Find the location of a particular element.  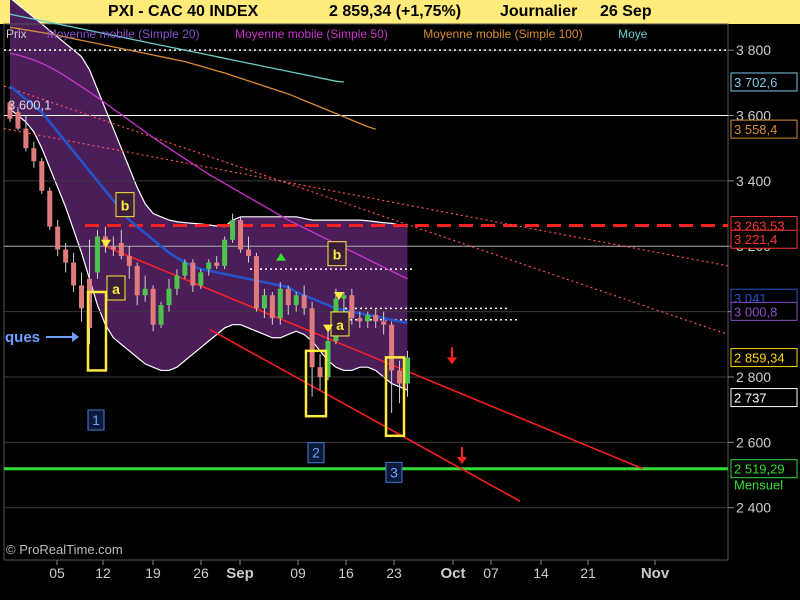

y-tick-label: 2 800 is located at coordinates (753, 377).